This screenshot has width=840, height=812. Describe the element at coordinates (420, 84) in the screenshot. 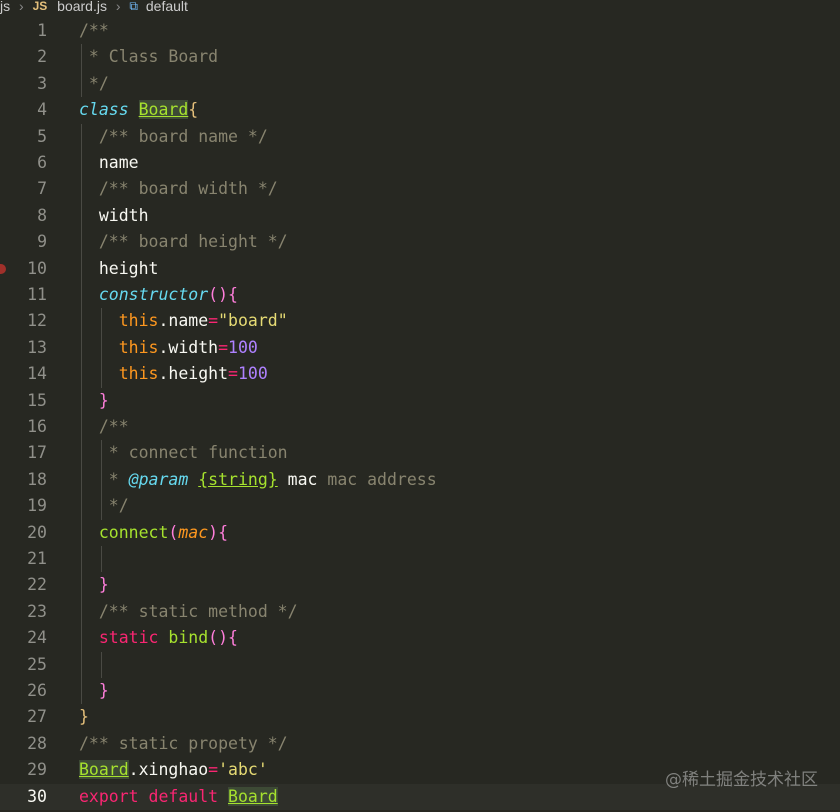

I see `code-line: 3 */` at that location.